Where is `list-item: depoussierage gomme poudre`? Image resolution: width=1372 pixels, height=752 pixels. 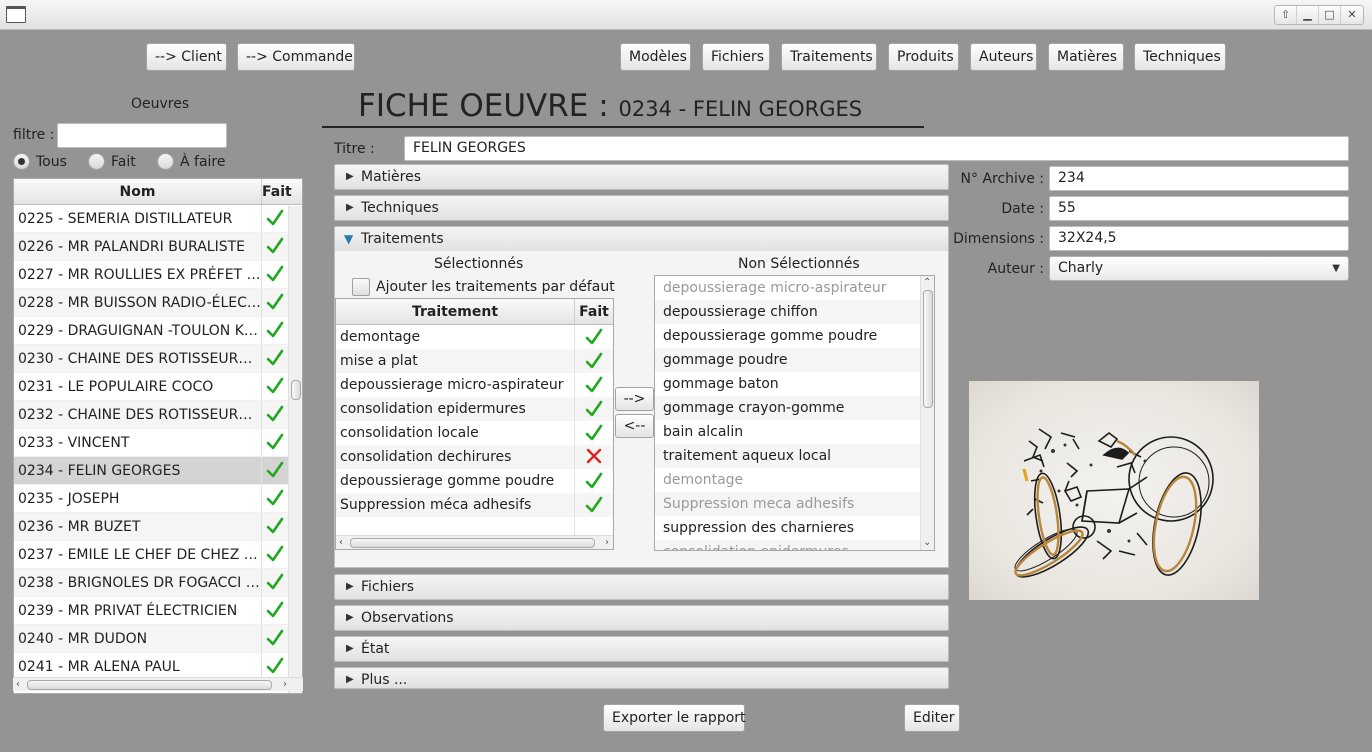 list-item: depoussierage gomme poudre is located at coordinates (794, 336).